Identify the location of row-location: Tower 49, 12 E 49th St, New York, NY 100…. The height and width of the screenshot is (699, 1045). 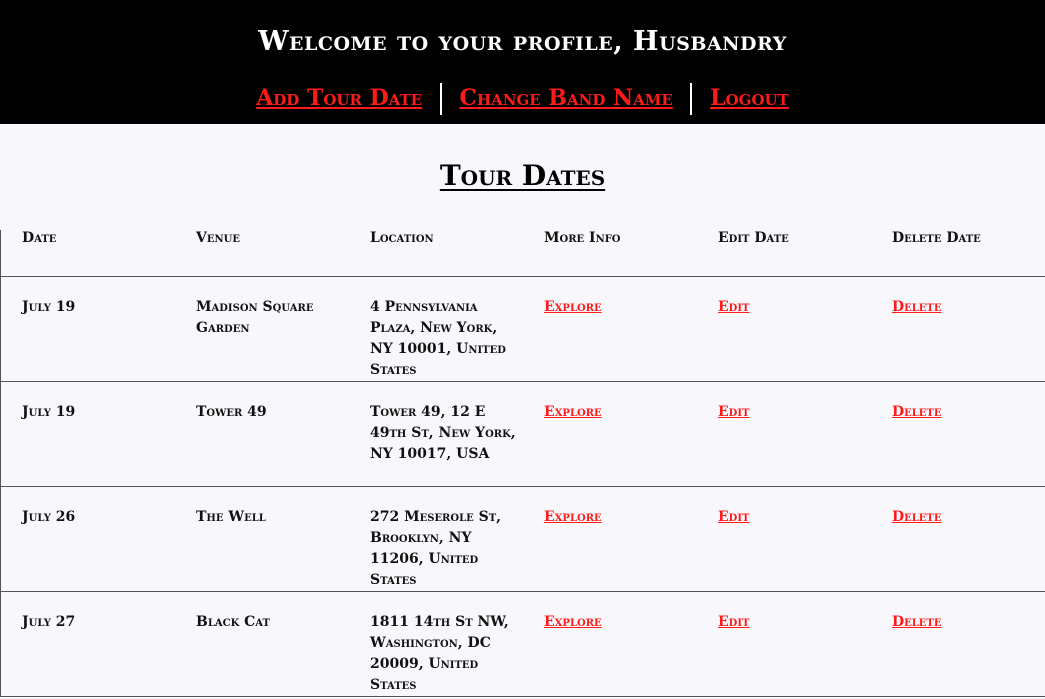
(436, 434).